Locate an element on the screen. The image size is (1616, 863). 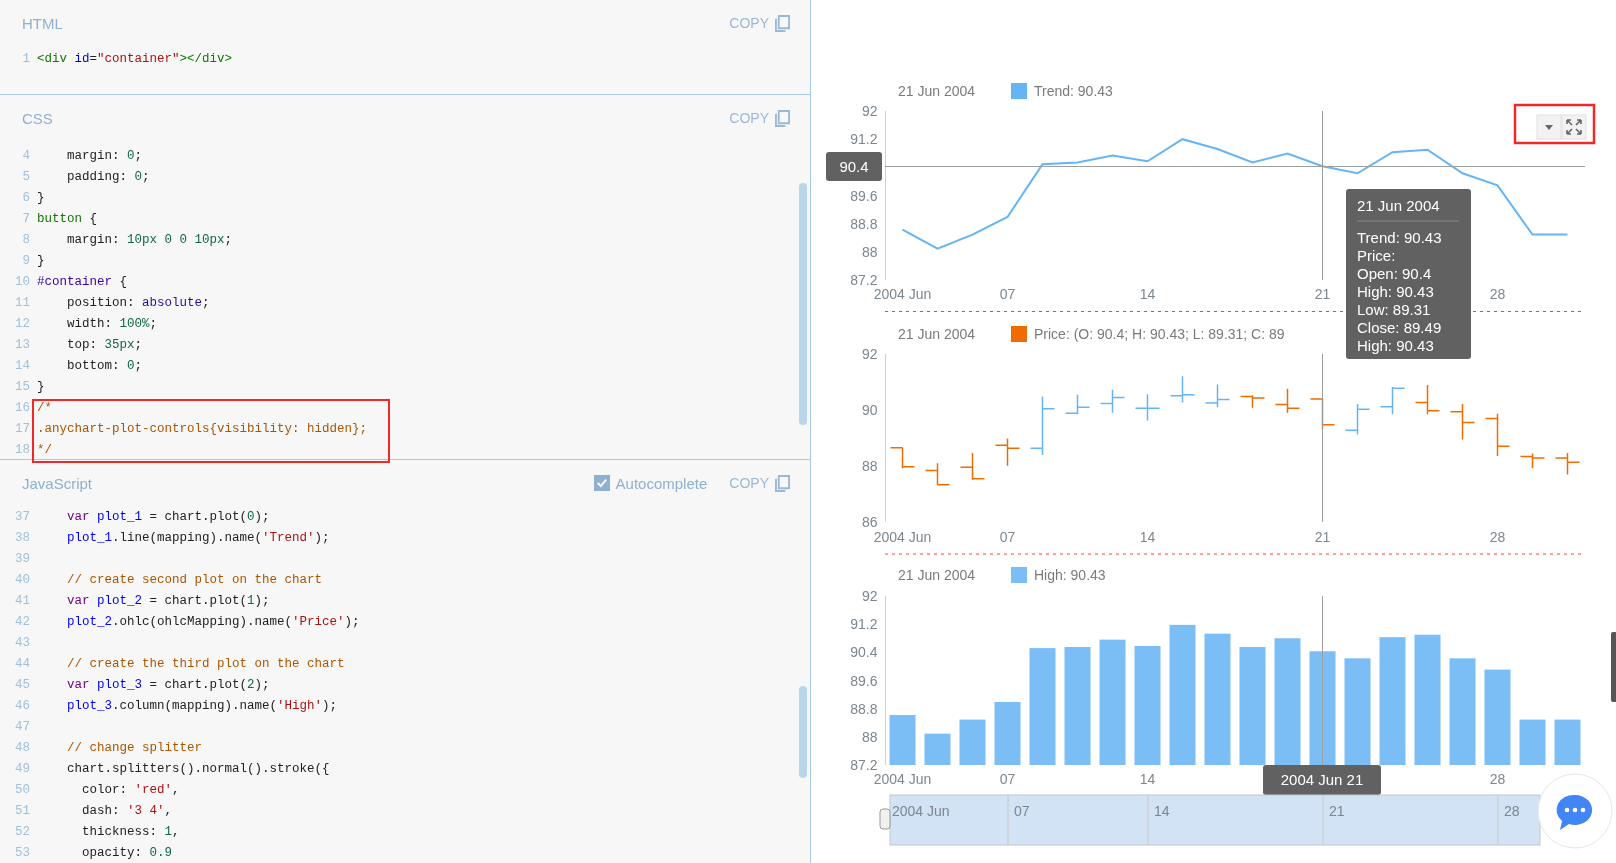
code-line: <div id="container"></div> is located at coordinates (135, 59).